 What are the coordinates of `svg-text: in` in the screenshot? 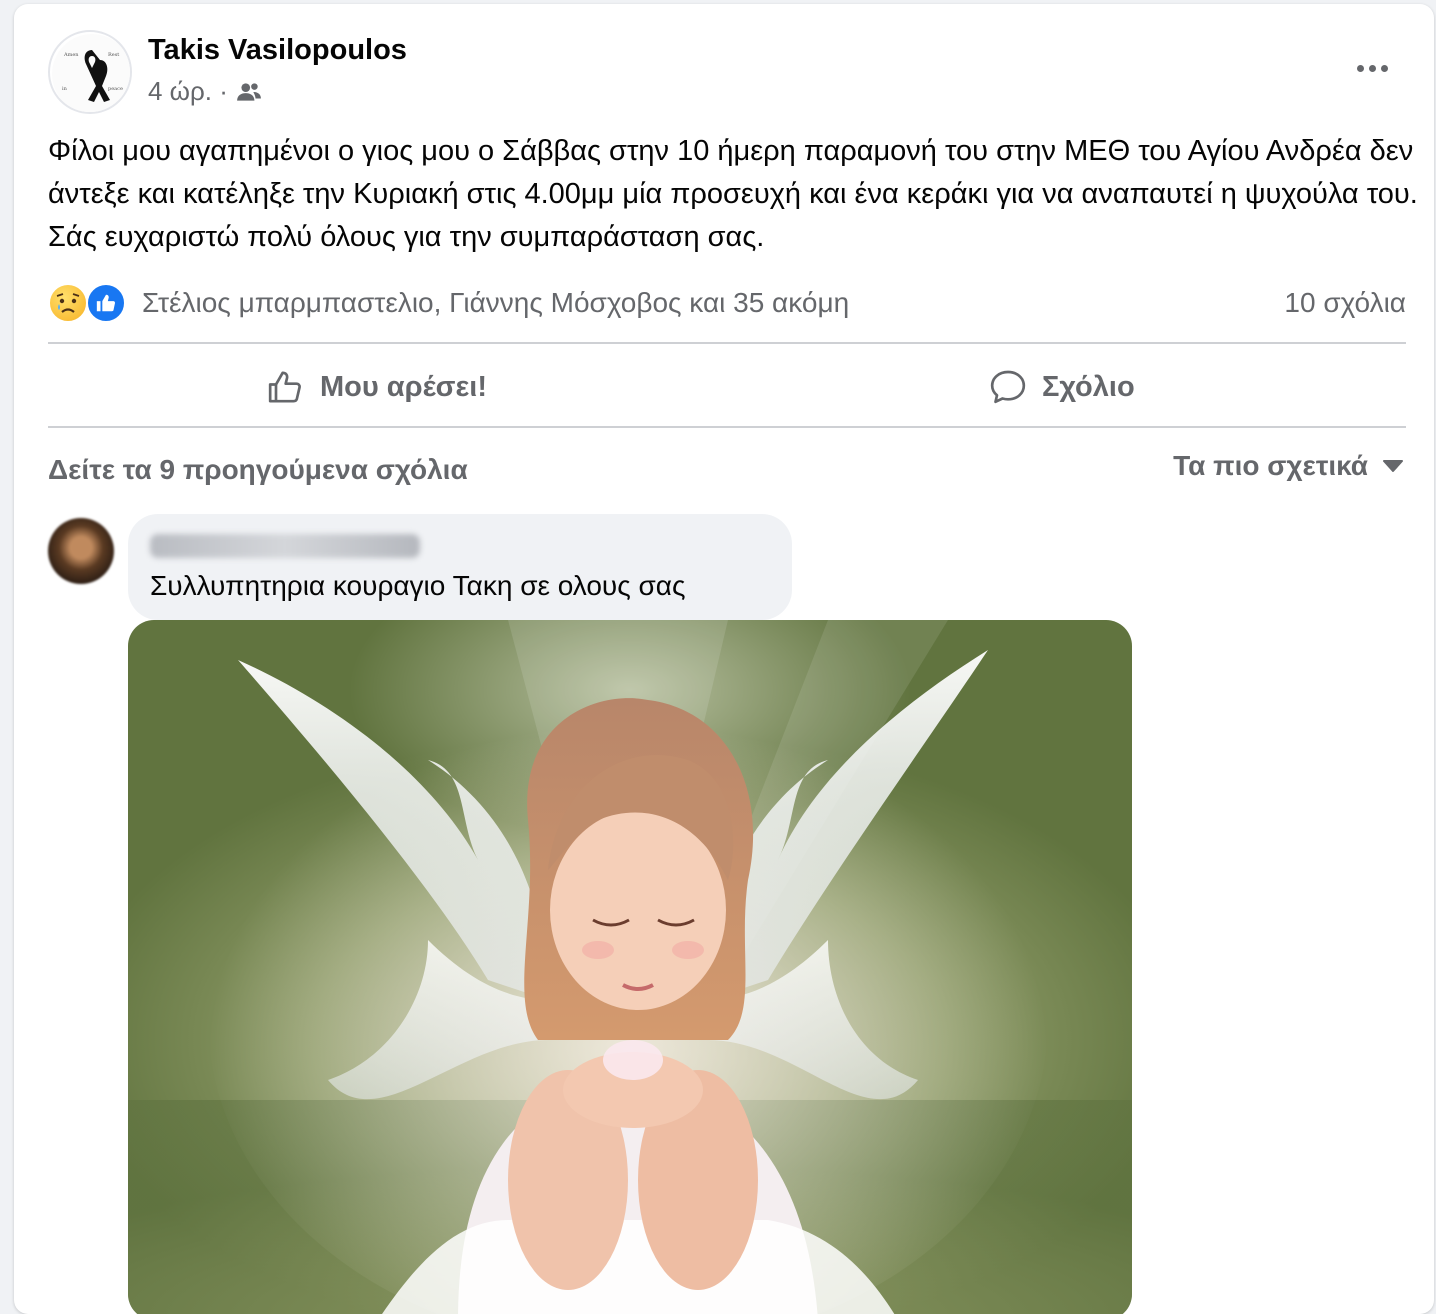 It's located at (65, 89).